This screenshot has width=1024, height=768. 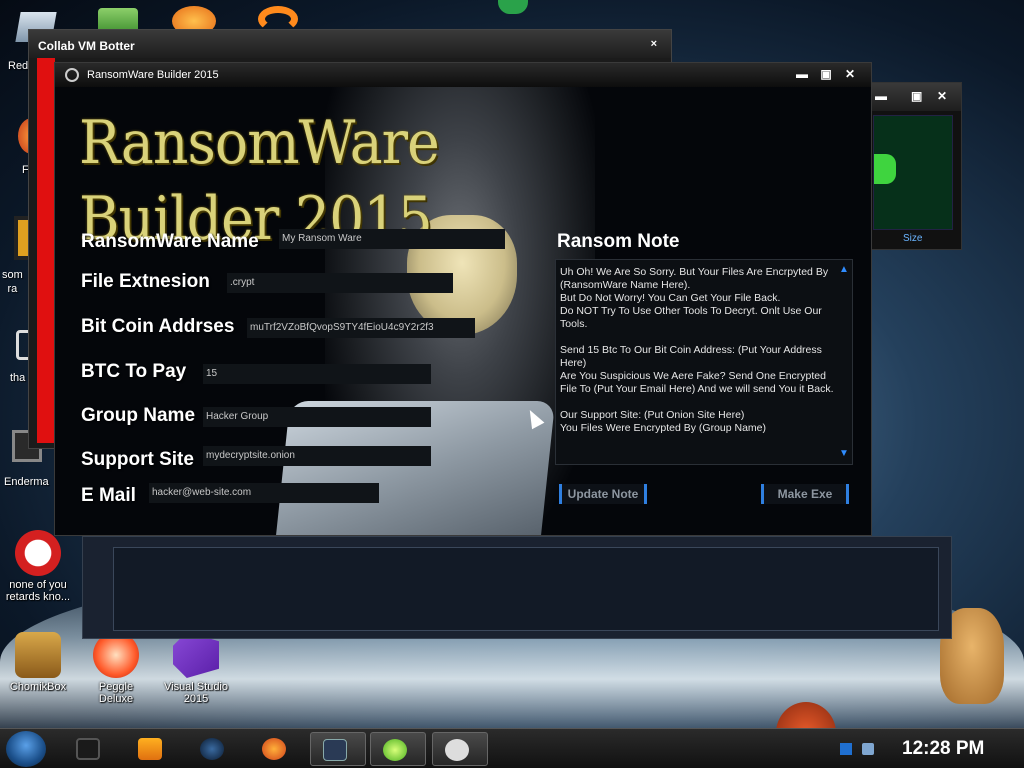 What do you see at coordinates (868, 749) in the screenshot?
I see `volume-icon` at bounding box center [868, 749].